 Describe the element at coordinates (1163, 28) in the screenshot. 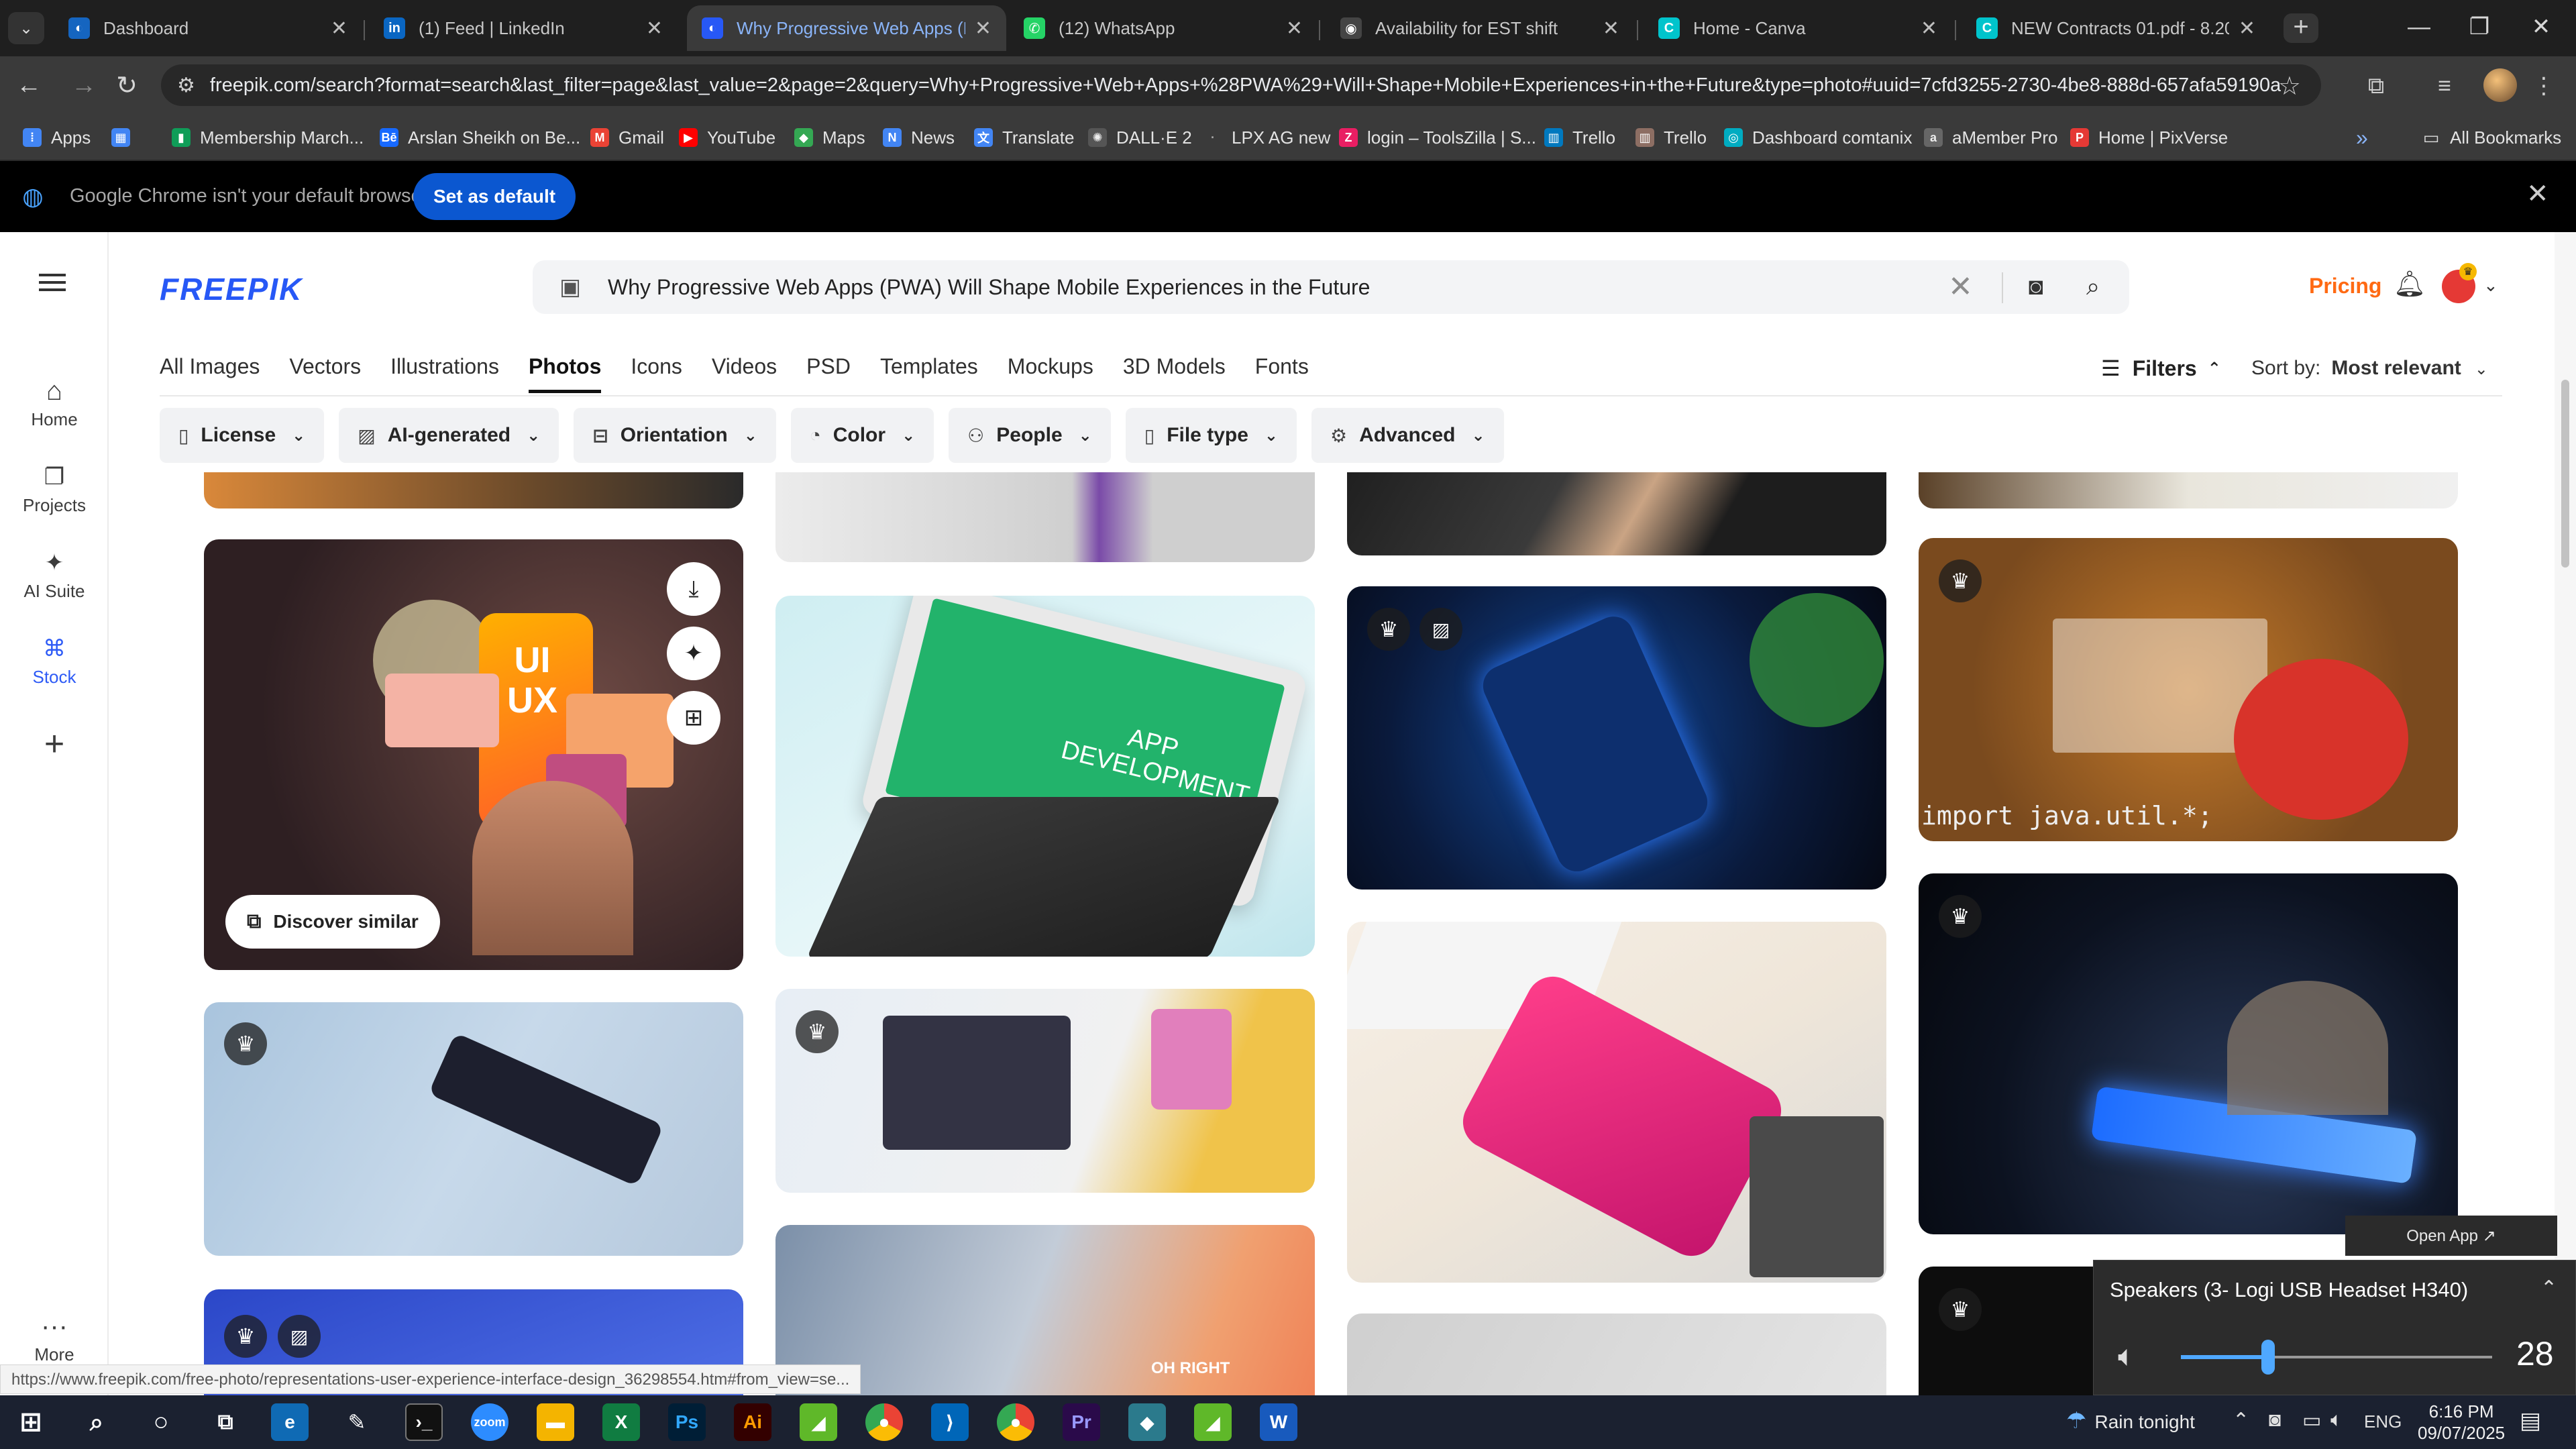

I see `tab-whatsapp: ✆ (12) WhatsApp ✕` at that location.